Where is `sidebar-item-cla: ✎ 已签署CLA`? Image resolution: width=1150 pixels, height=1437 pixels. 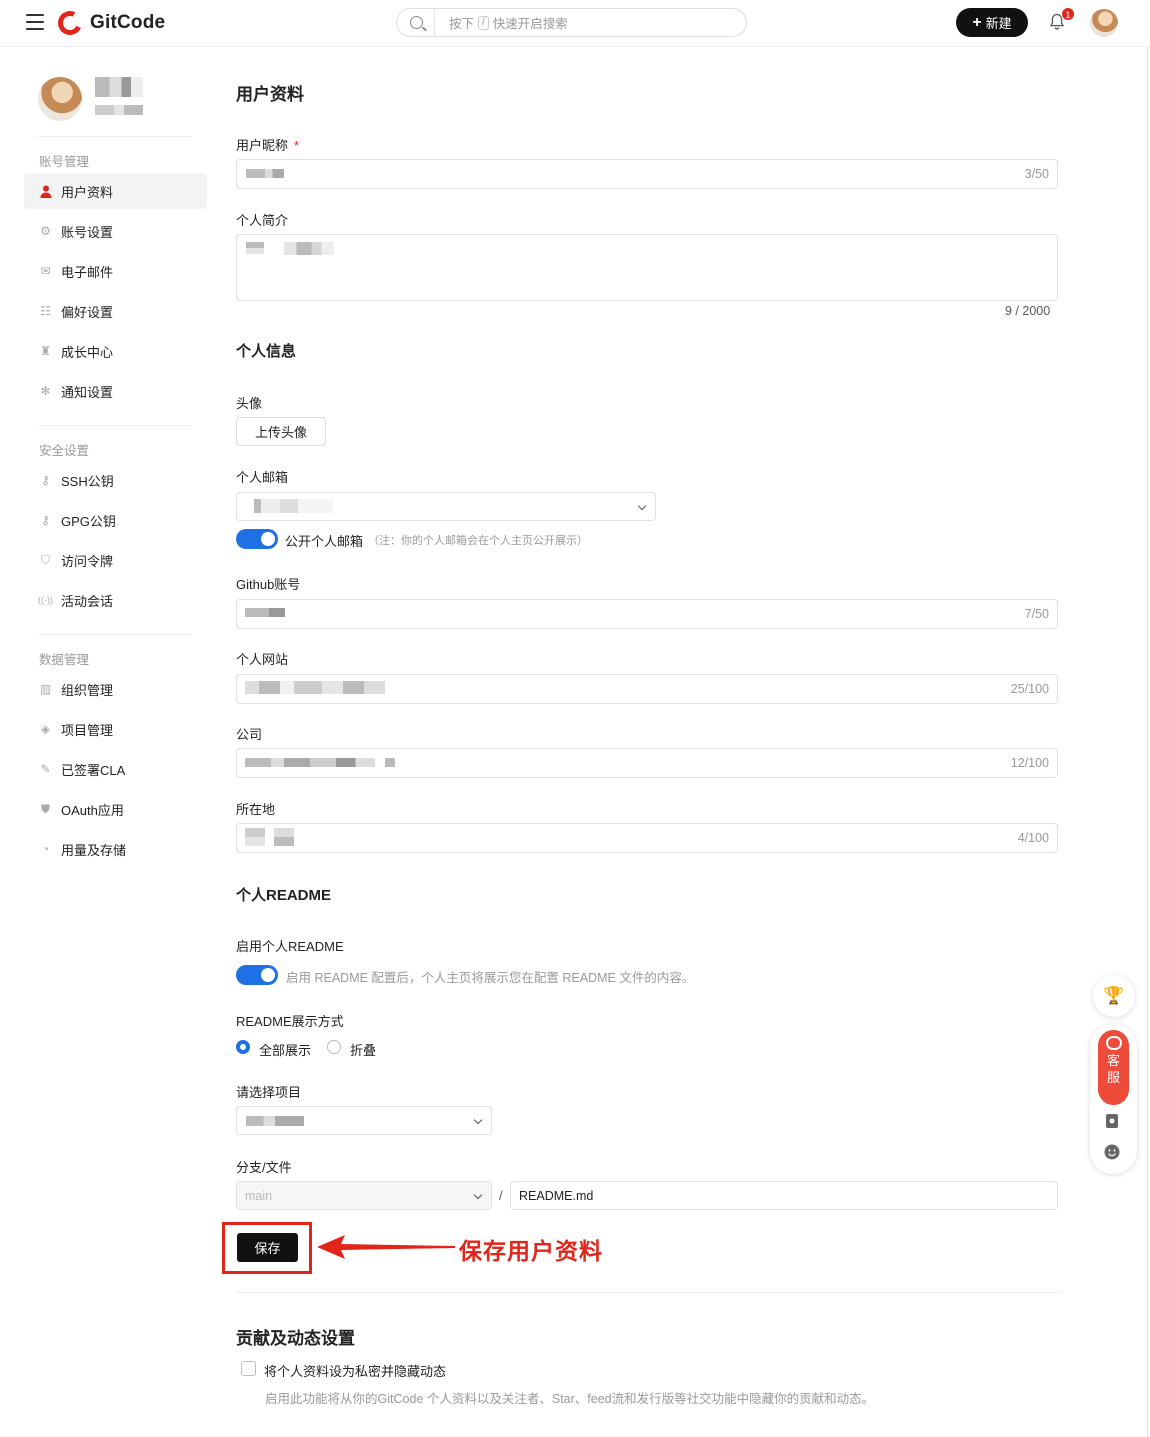 sidebar-item-cla: ✎ 已签署CLA is located at coordinates (115, 769).